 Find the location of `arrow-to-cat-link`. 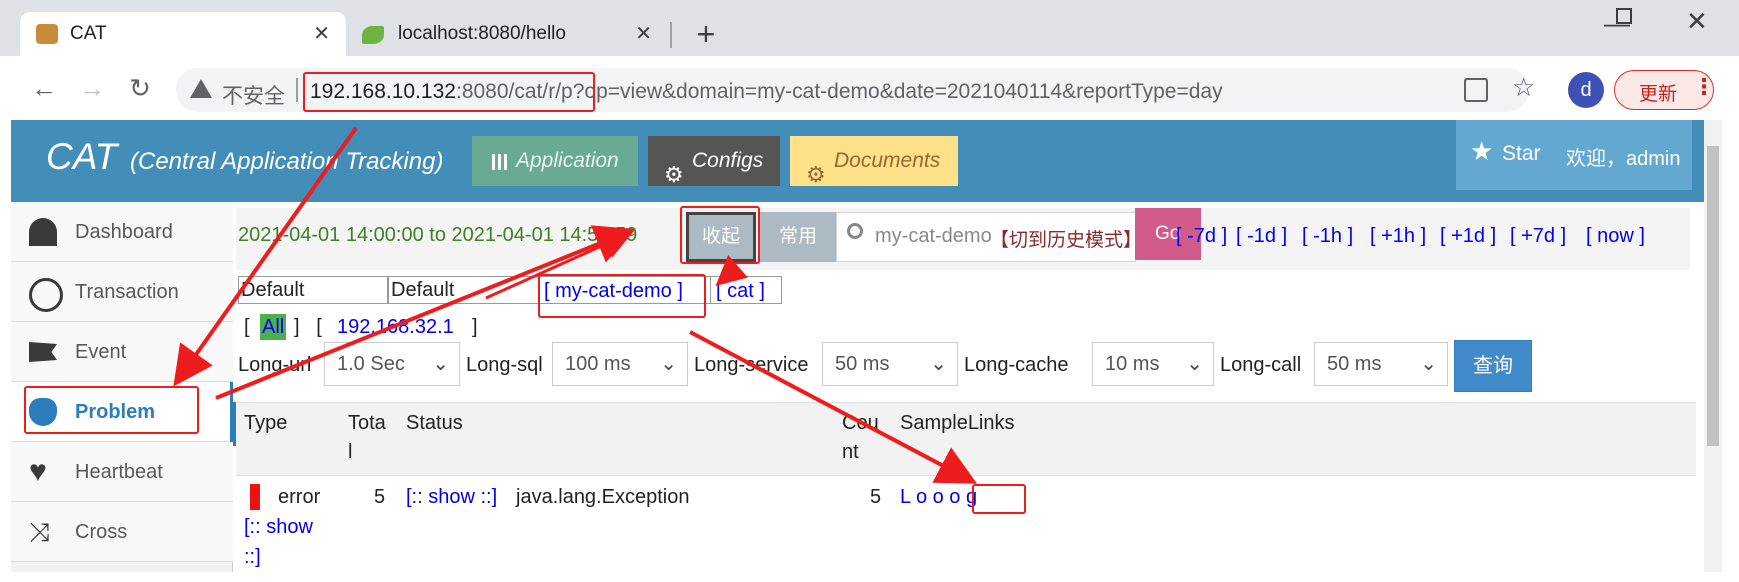

arrow-to-cat-link is located at coordinates (731, 270).